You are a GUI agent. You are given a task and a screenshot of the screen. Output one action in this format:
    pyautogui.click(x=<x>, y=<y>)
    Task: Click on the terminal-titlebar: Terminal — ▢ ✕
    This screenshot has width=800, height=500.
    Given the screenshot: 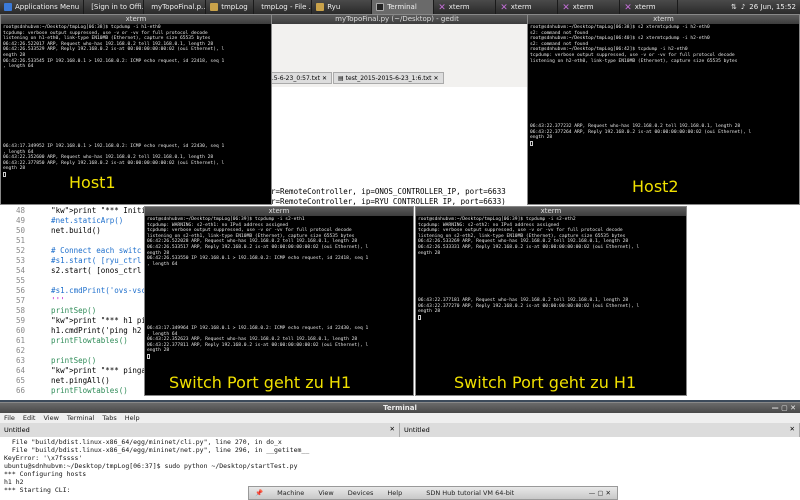 What is the action you would take?
    pyautogui.click(x=400, y=408)
    